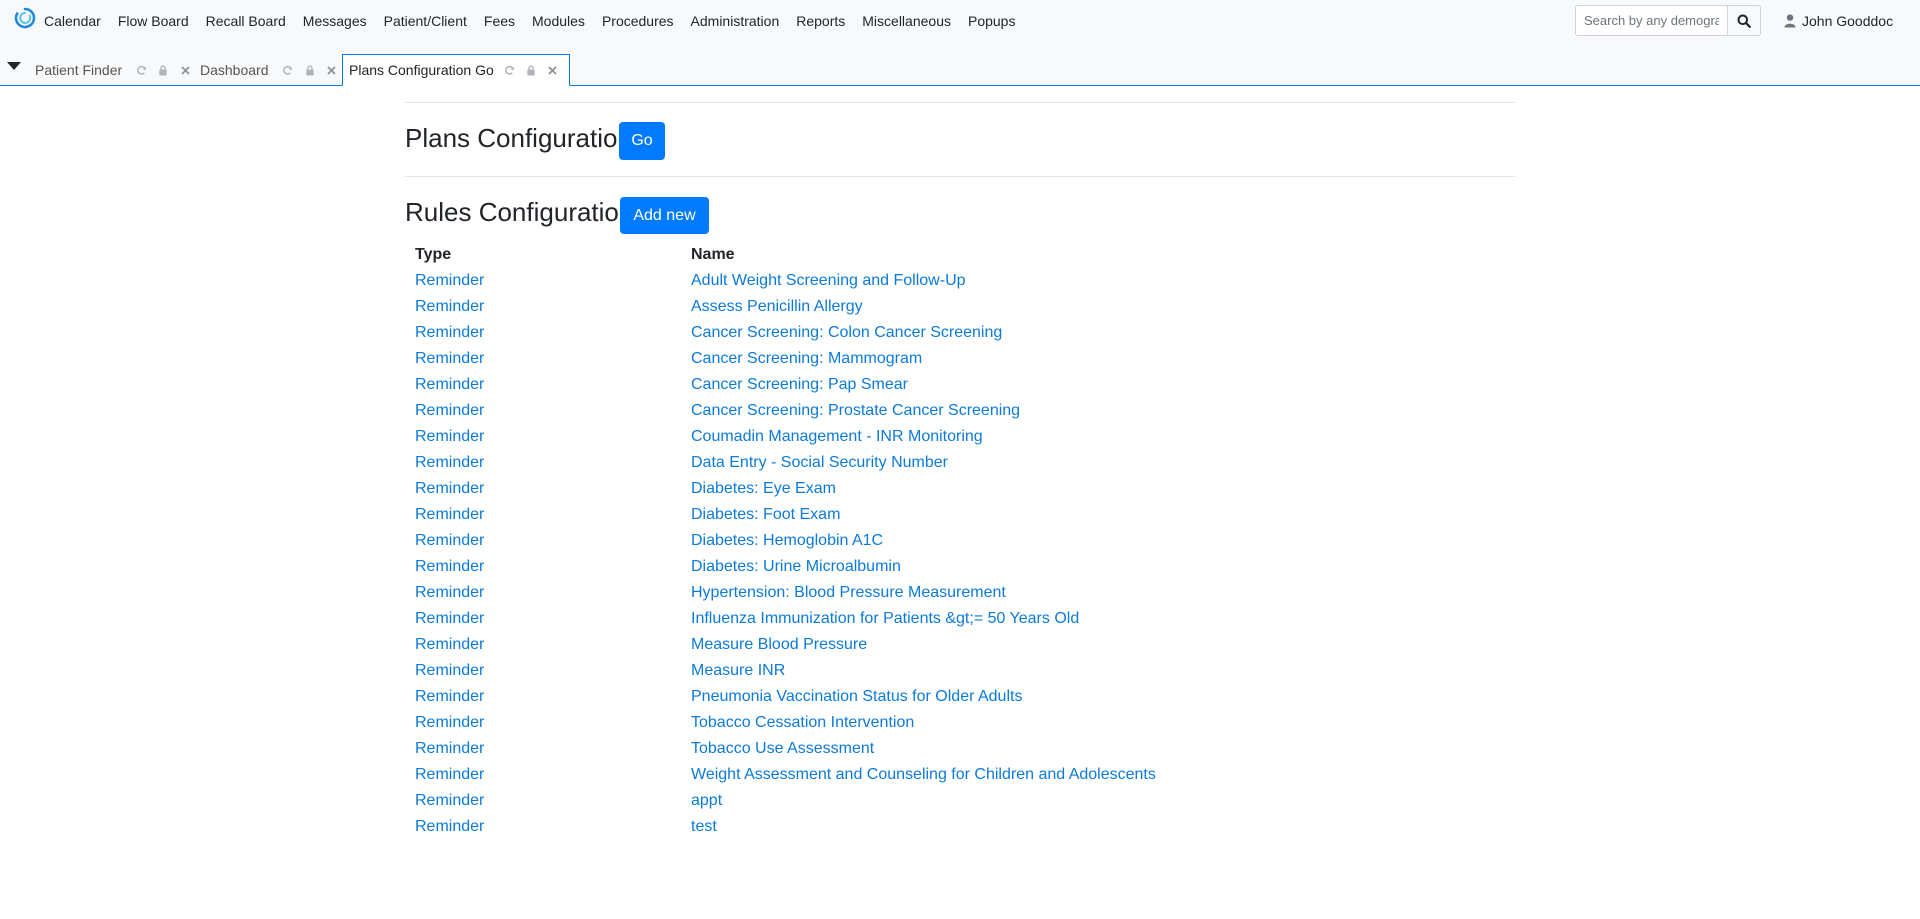 This screenshot has width=1920, height=919. Describe the element at coordinates (787, 541) in the screenshot. I see `rule-name-link: Diabetes: Hemoglobin A1C` at that location.